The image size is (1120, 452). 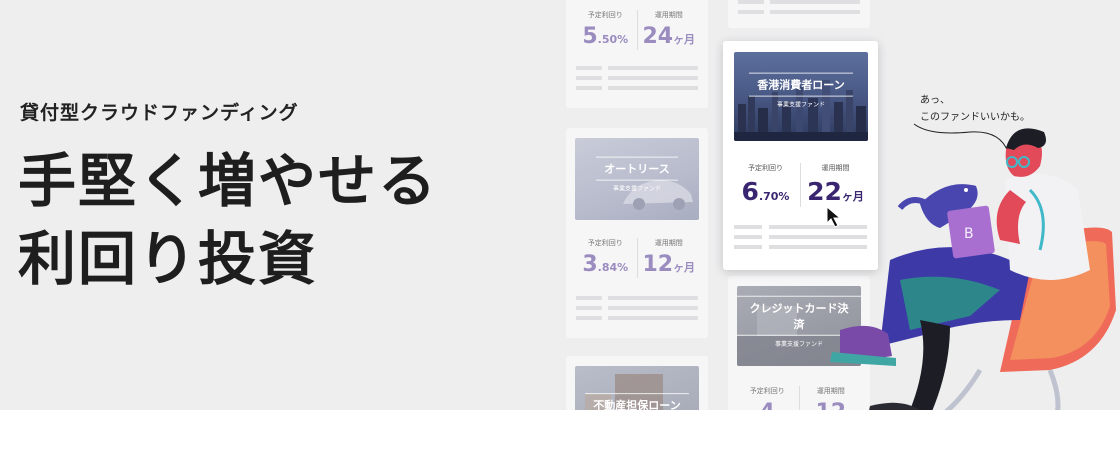 I want to click on yield-metric: 予定利回り 4, so click(x=767, y=398).